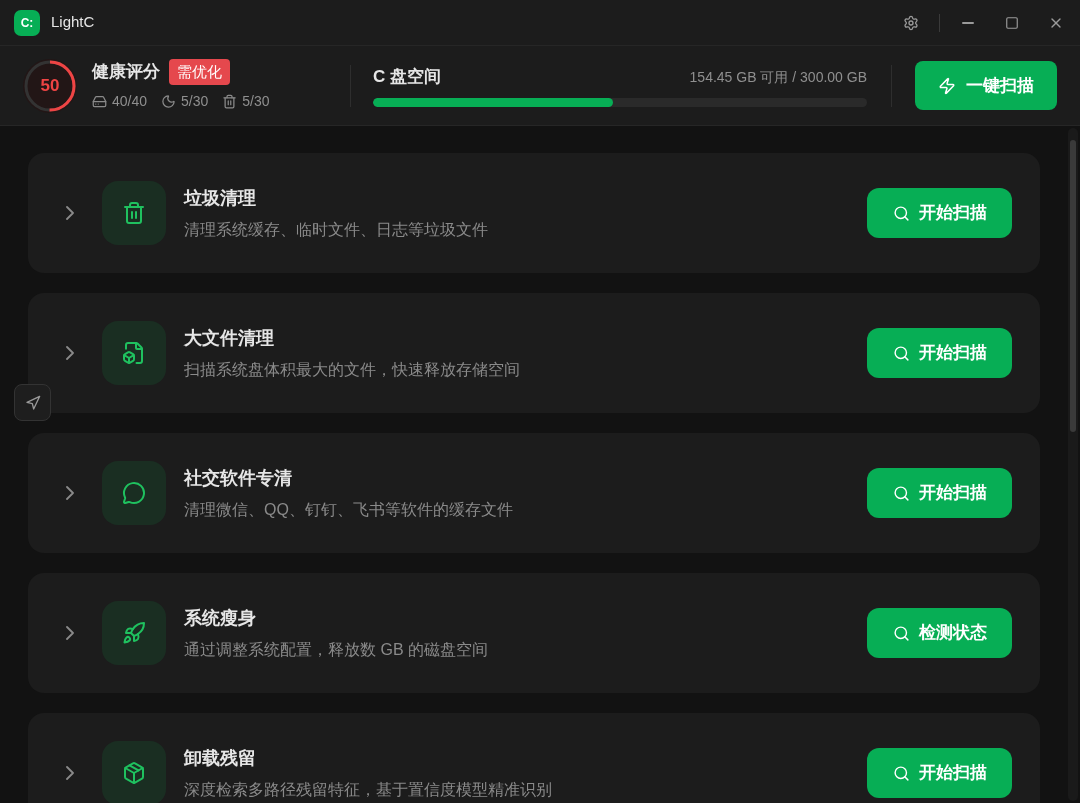 The image size is (1080, 803). Describe the element at coordinates (1012, 22) in the screenshot. I see `maximize-icon` at that location.